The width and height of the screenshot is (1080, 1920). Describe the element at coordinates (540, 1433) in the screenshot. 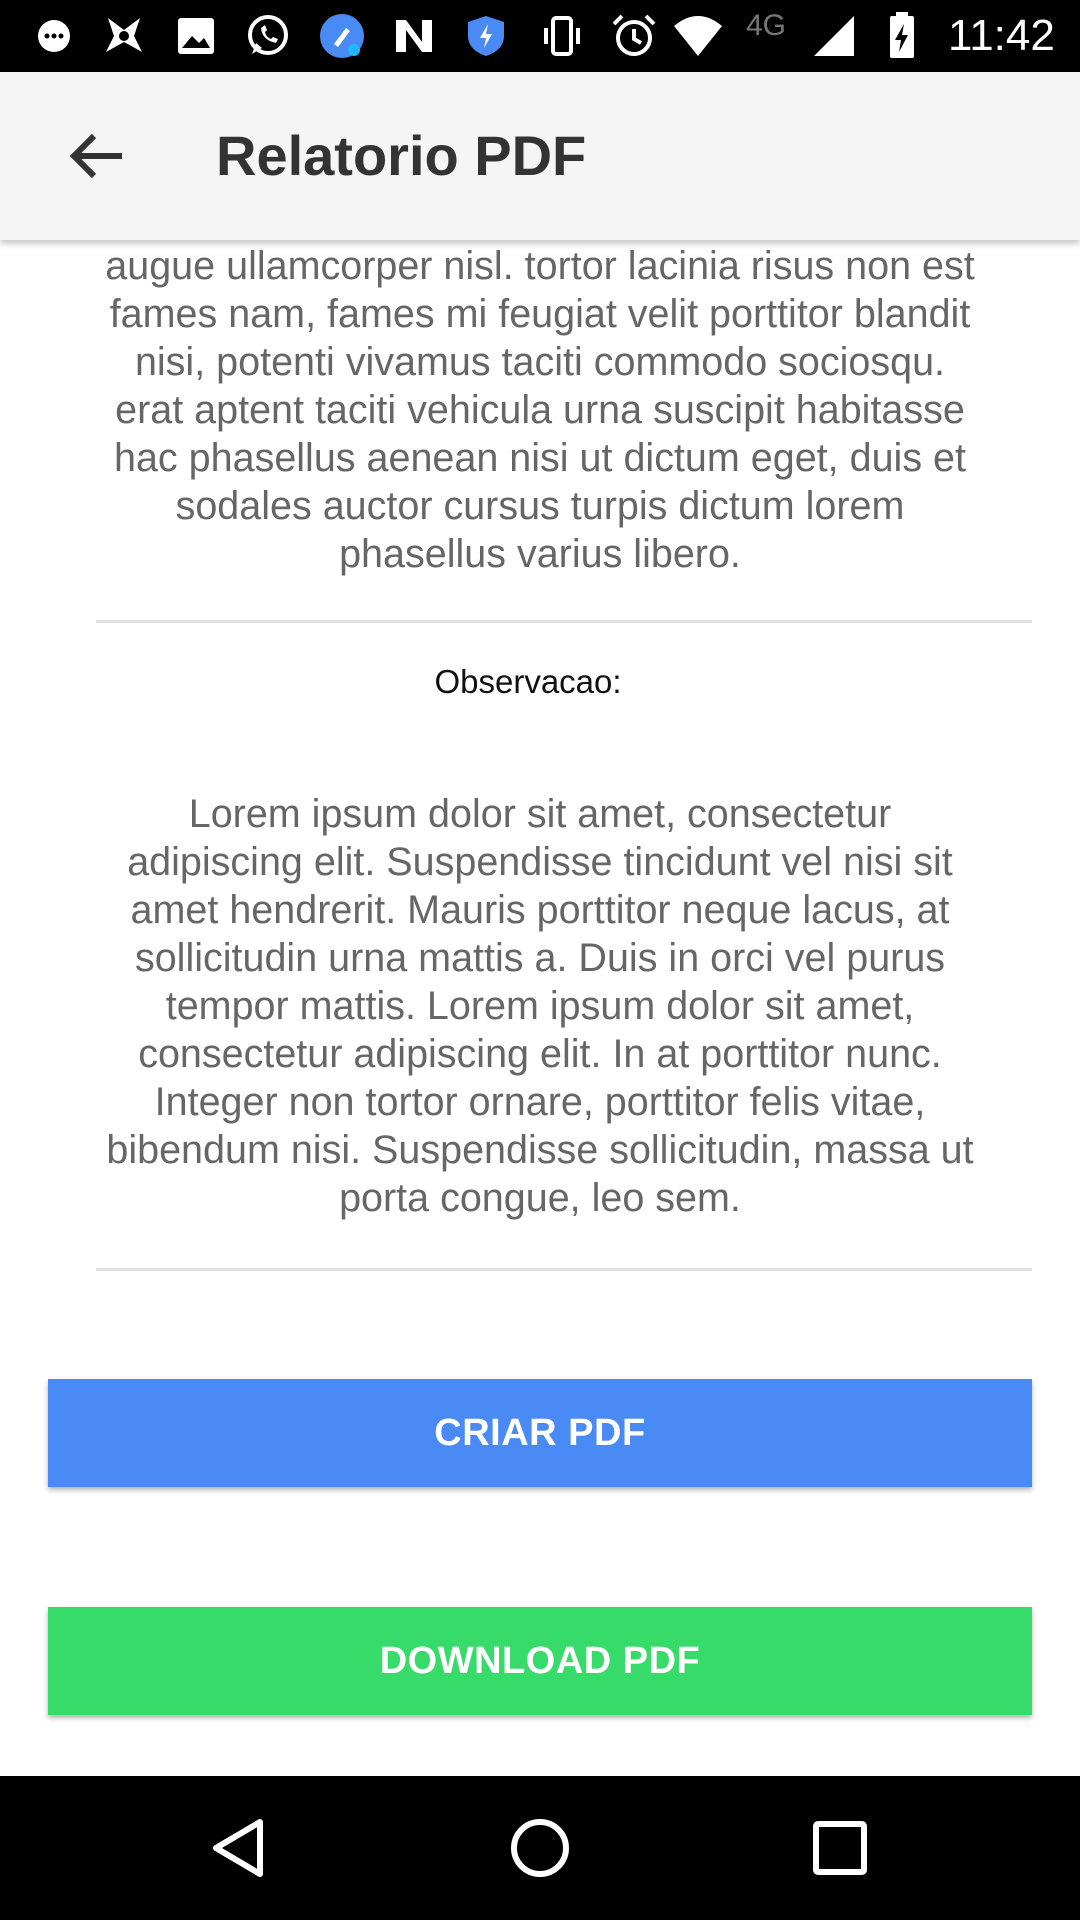

I see `create-pdf-button: CRIAR PDF` at that location.